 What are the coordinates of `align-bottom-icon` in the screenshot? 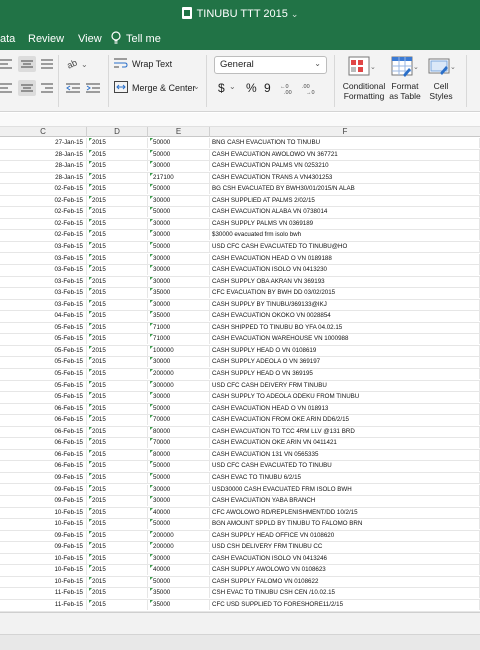 It's located at (47, 64).